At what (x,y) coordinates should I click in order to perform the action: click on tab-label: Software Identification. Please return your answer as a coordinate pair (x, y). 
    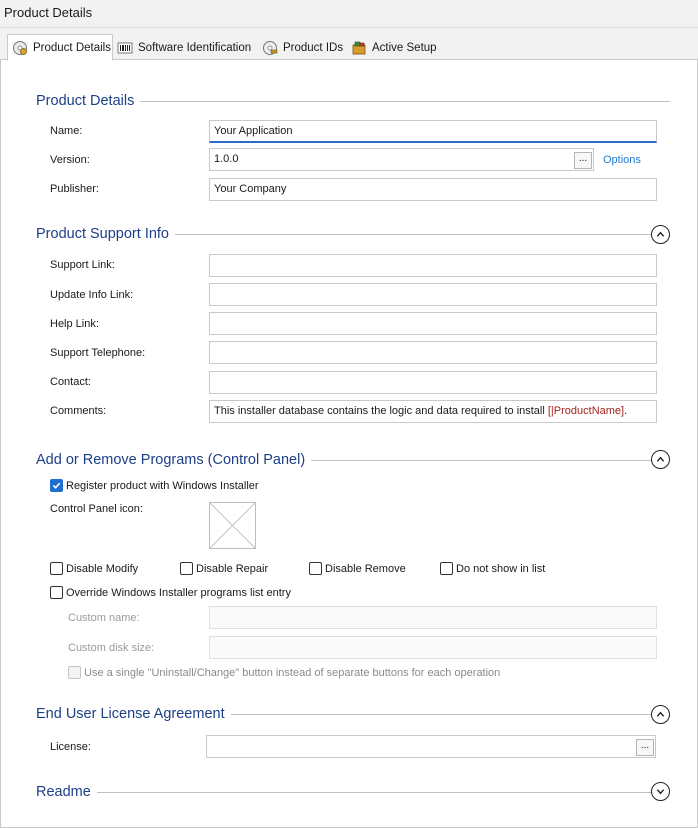
    Looking at the image, I should click on (195, 48).